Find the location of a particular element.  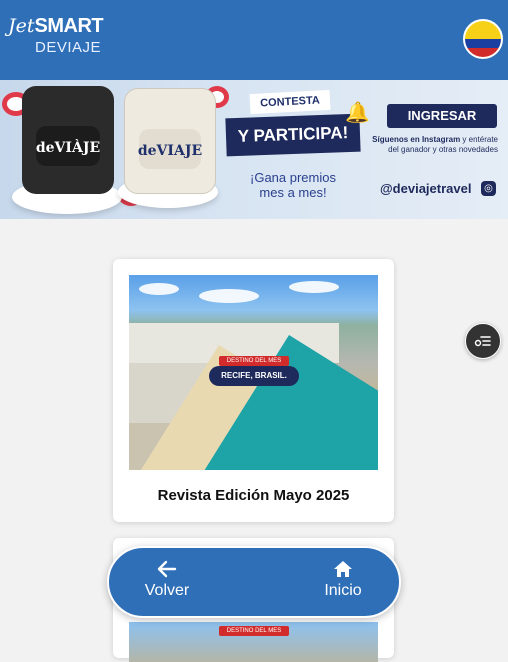

gana-premios-text: ¡Gana premios mes a mes! is located at coordinates (293, 185).